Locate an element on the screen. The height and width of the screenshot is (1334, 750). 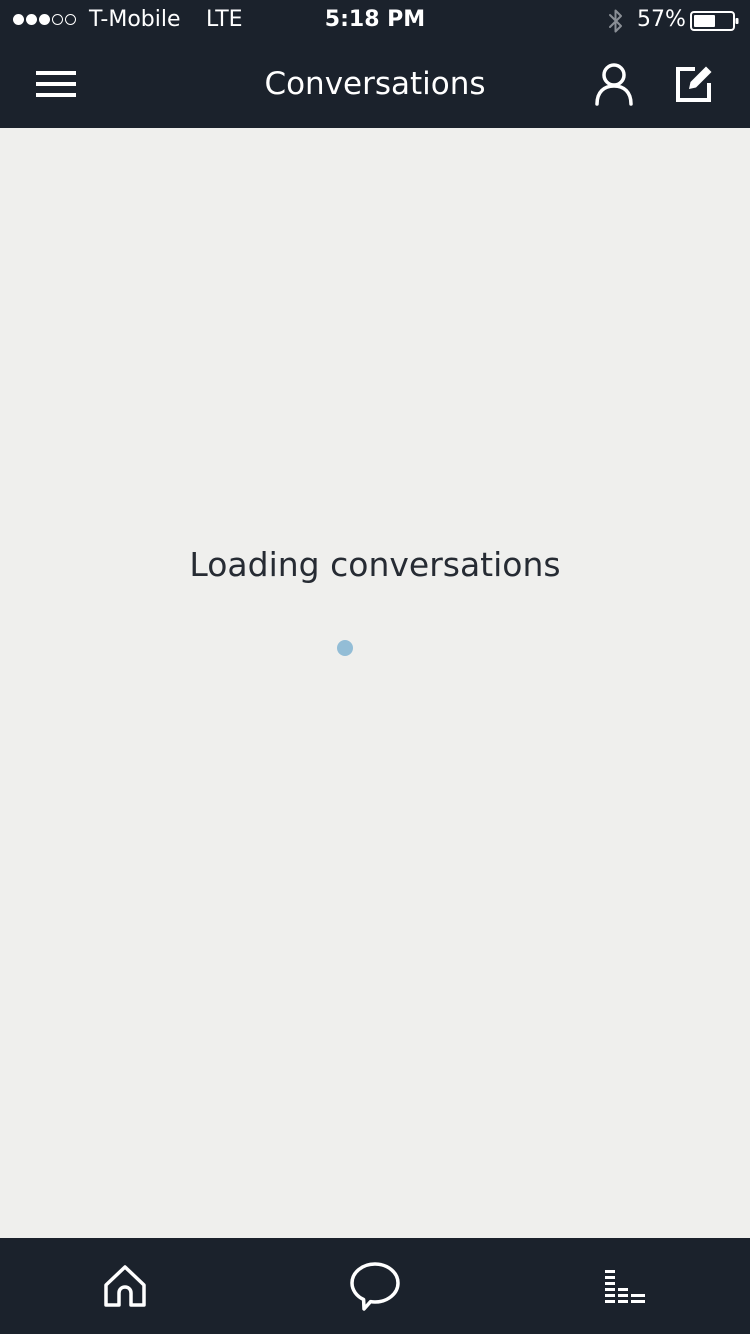
profile-button is located at coordinates (614, 84).